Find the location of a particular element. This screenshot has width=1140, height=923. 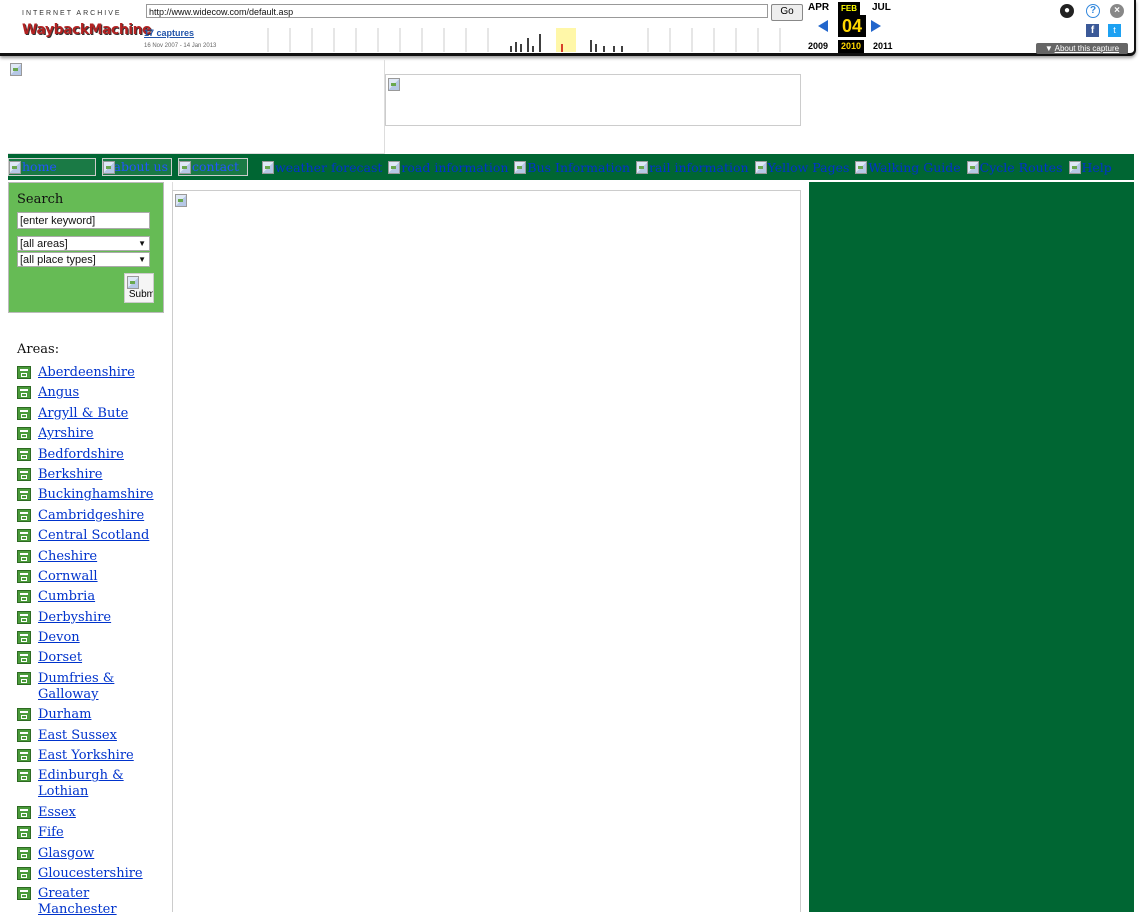

close-icon: × is located at coordinates (1117, 11).